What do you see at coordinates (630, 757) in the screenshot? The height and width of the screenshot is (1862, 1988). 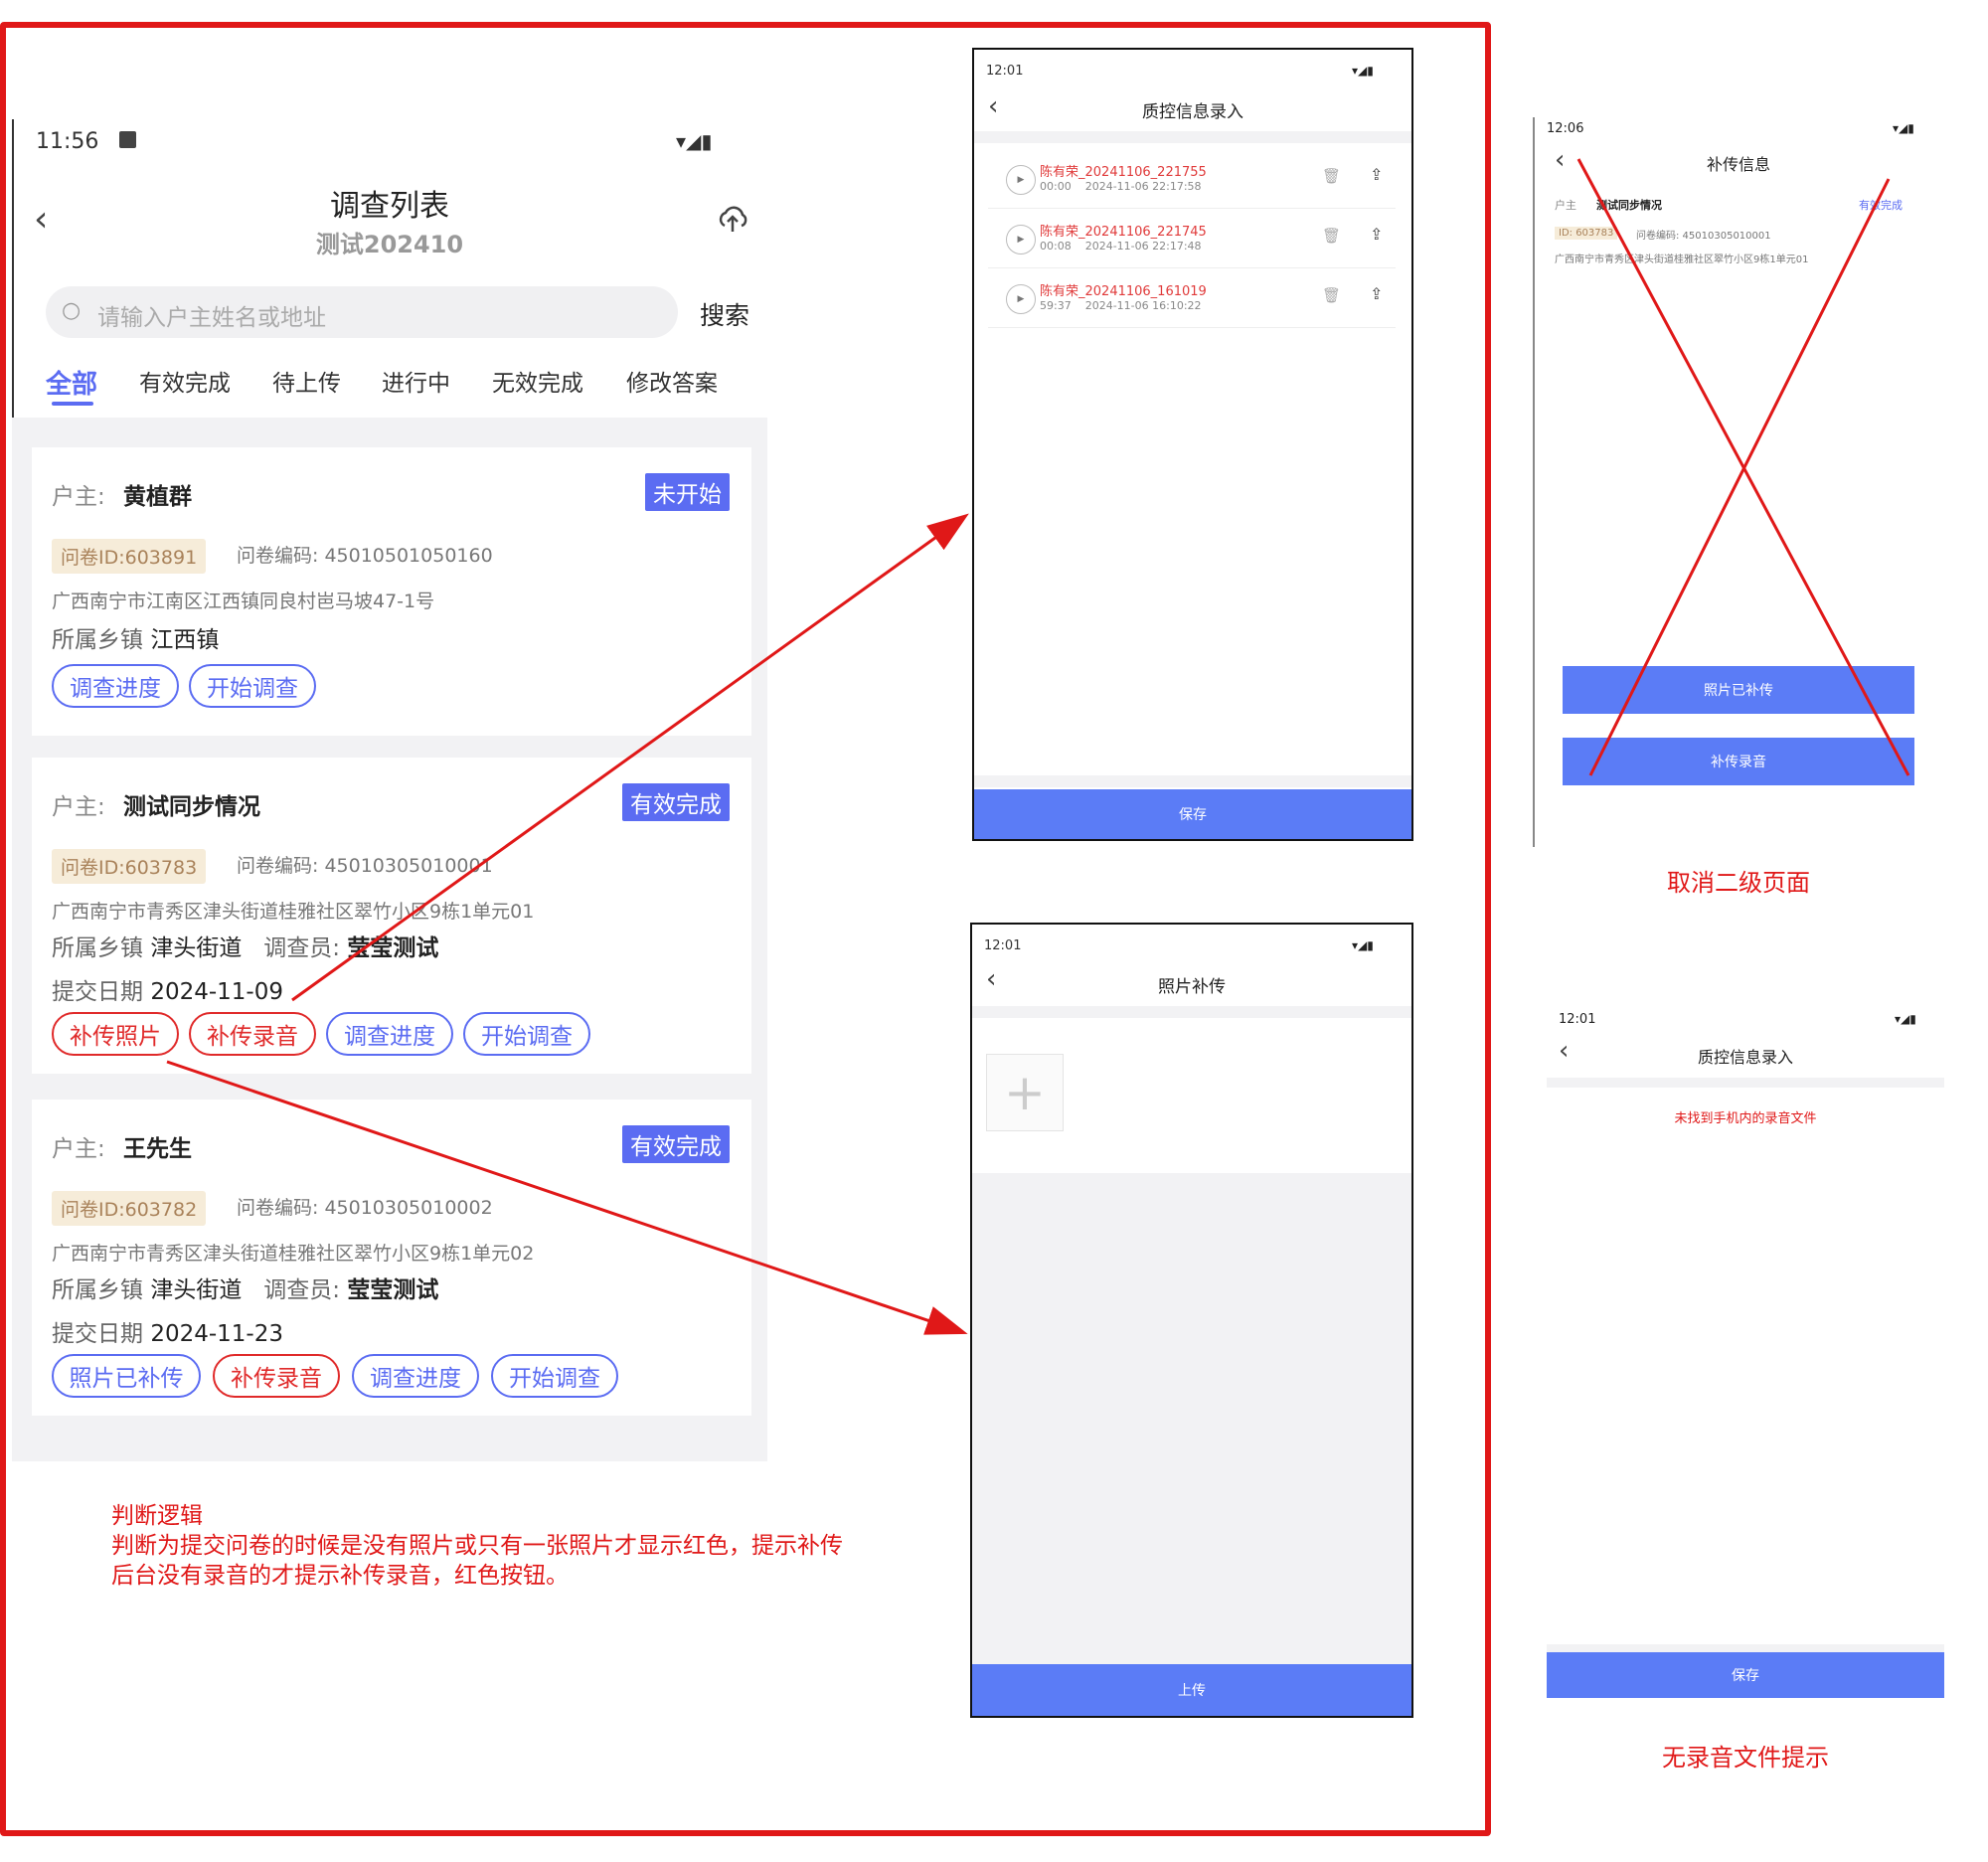 I see `arrow-to-audio-screen` at bounding box center [630, 757].